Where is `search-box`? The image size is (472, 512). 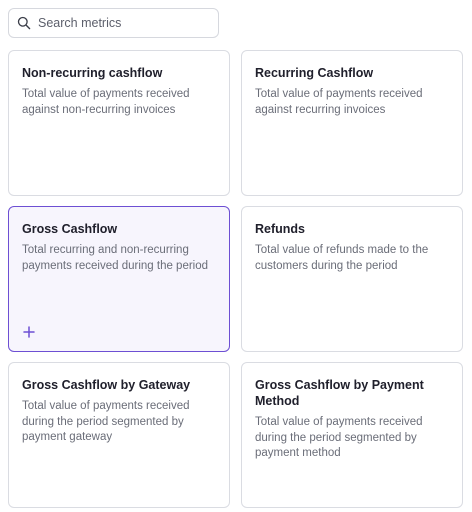
search-box is located at coordinates (113, 23).